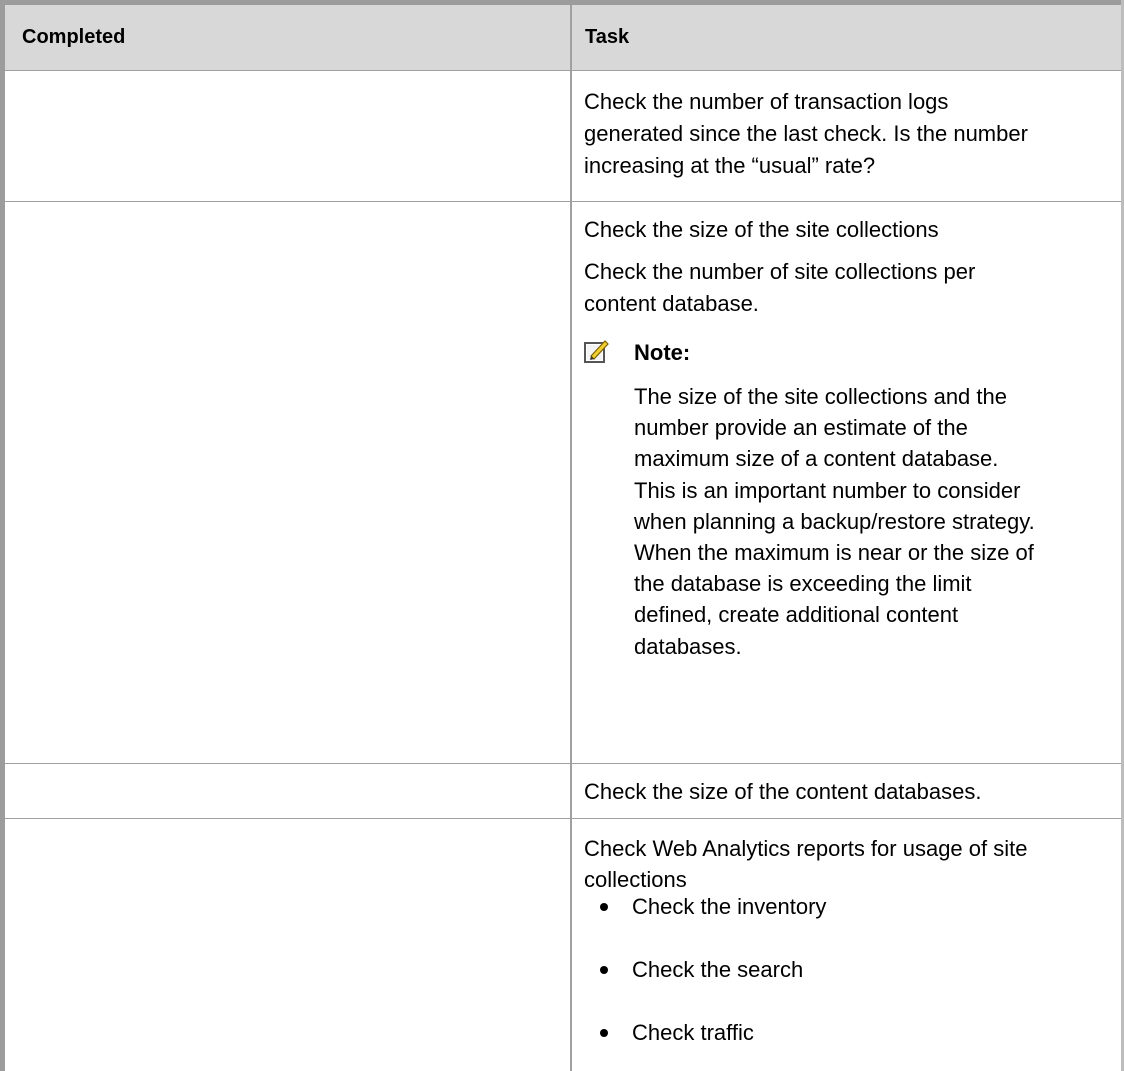  Describe the element at coordinates (761, 229) in the screenshot. I see `task-text: Check the size of the site collections` at that location.